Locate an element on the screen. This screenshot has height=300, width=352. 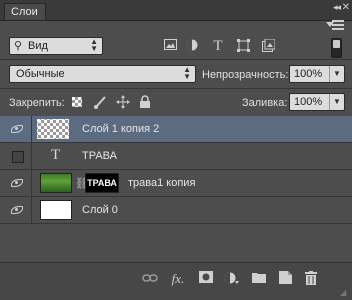
type-filter-icon: T is located at coordinates (218, 46).